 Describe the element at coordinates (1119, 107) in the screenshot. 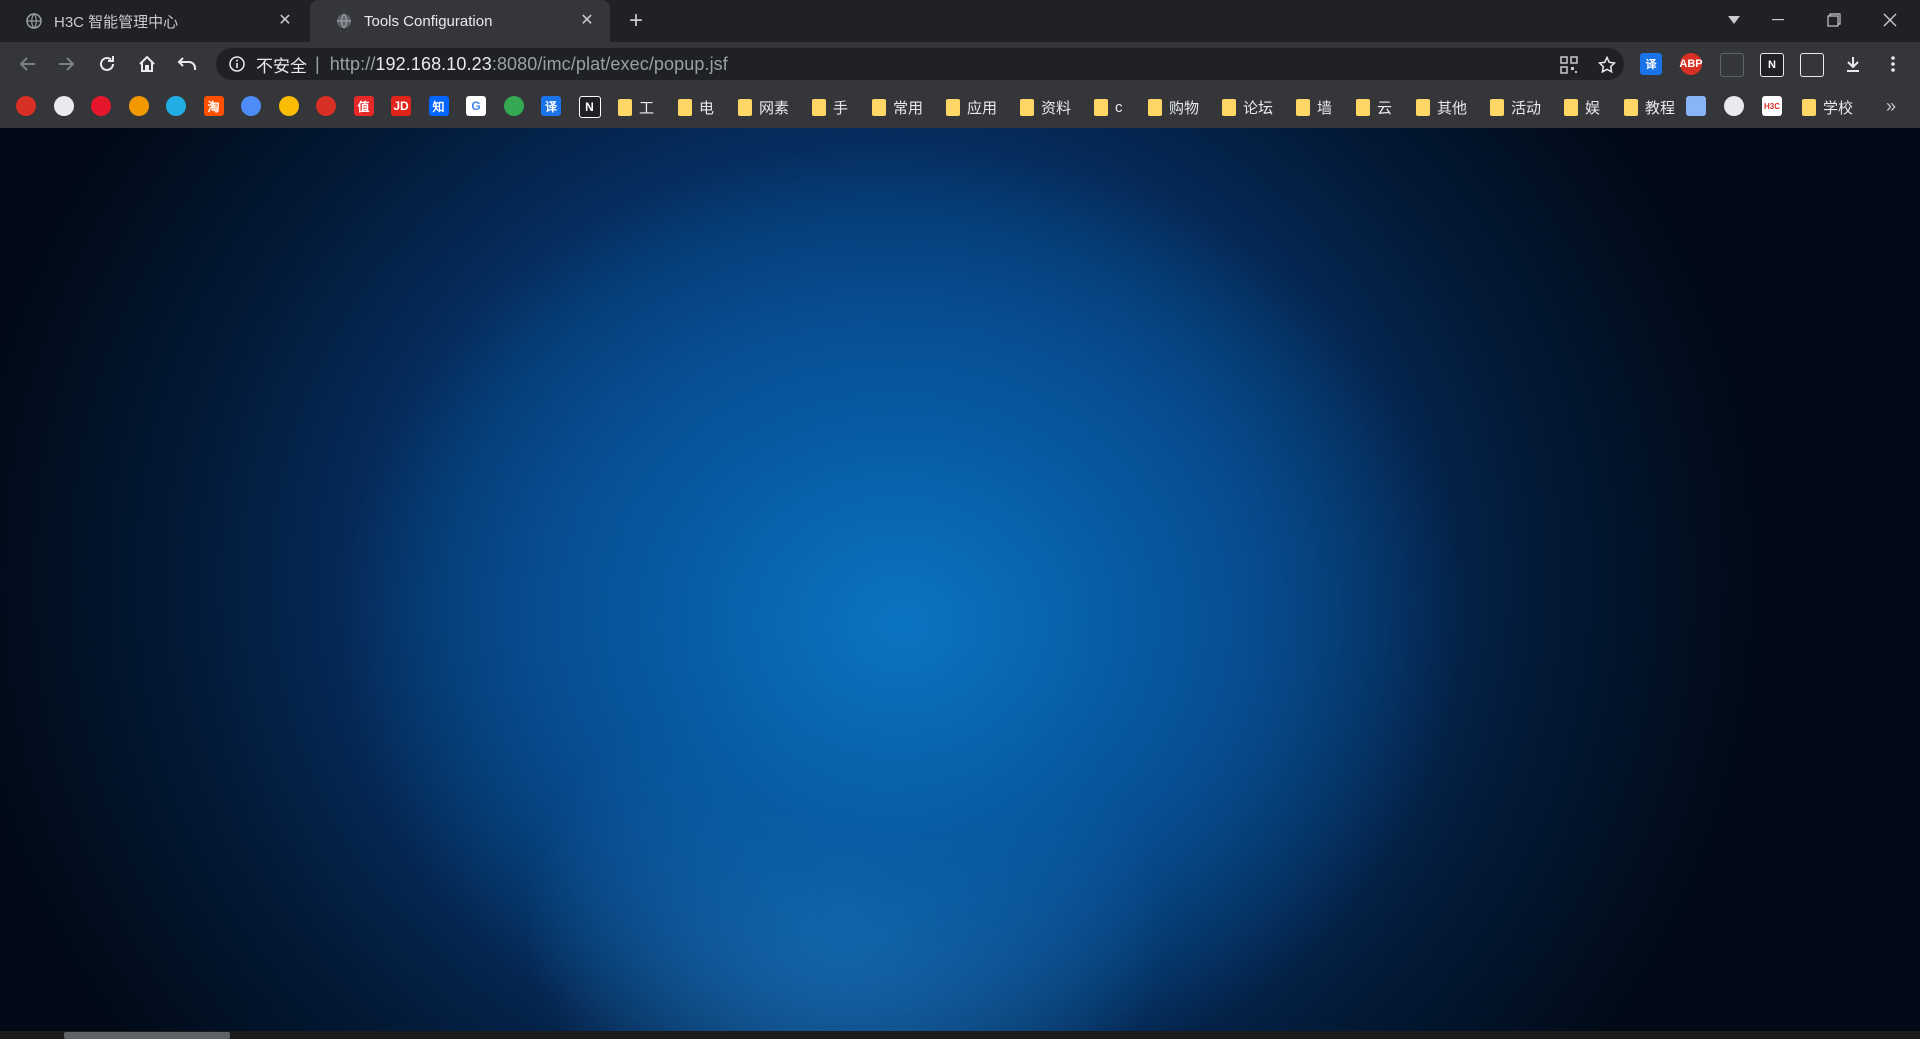

I see `bookmark-folder-label: c` at that location.